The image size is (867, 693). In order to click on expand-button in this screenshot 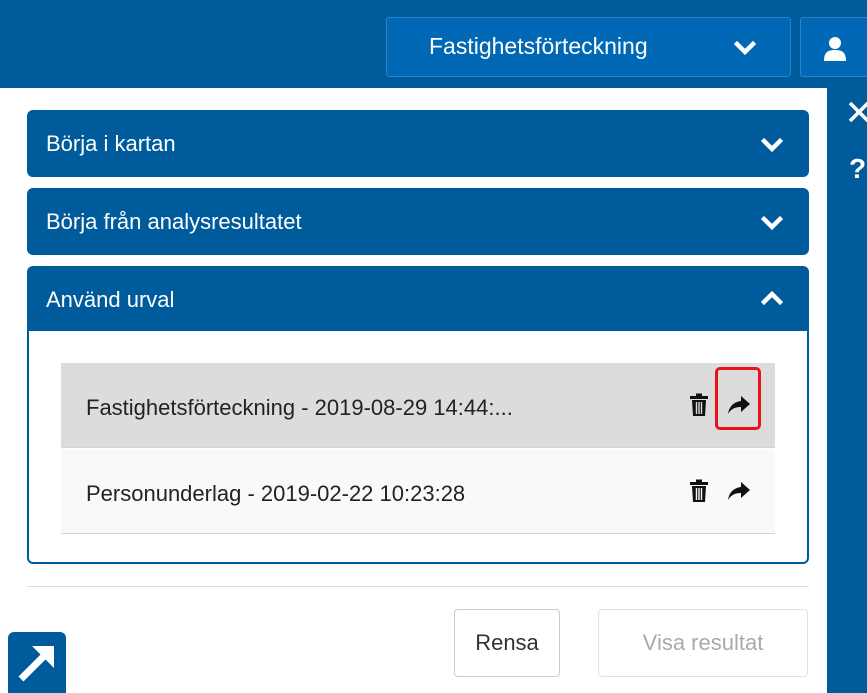, I will do `click(37, 662)`.